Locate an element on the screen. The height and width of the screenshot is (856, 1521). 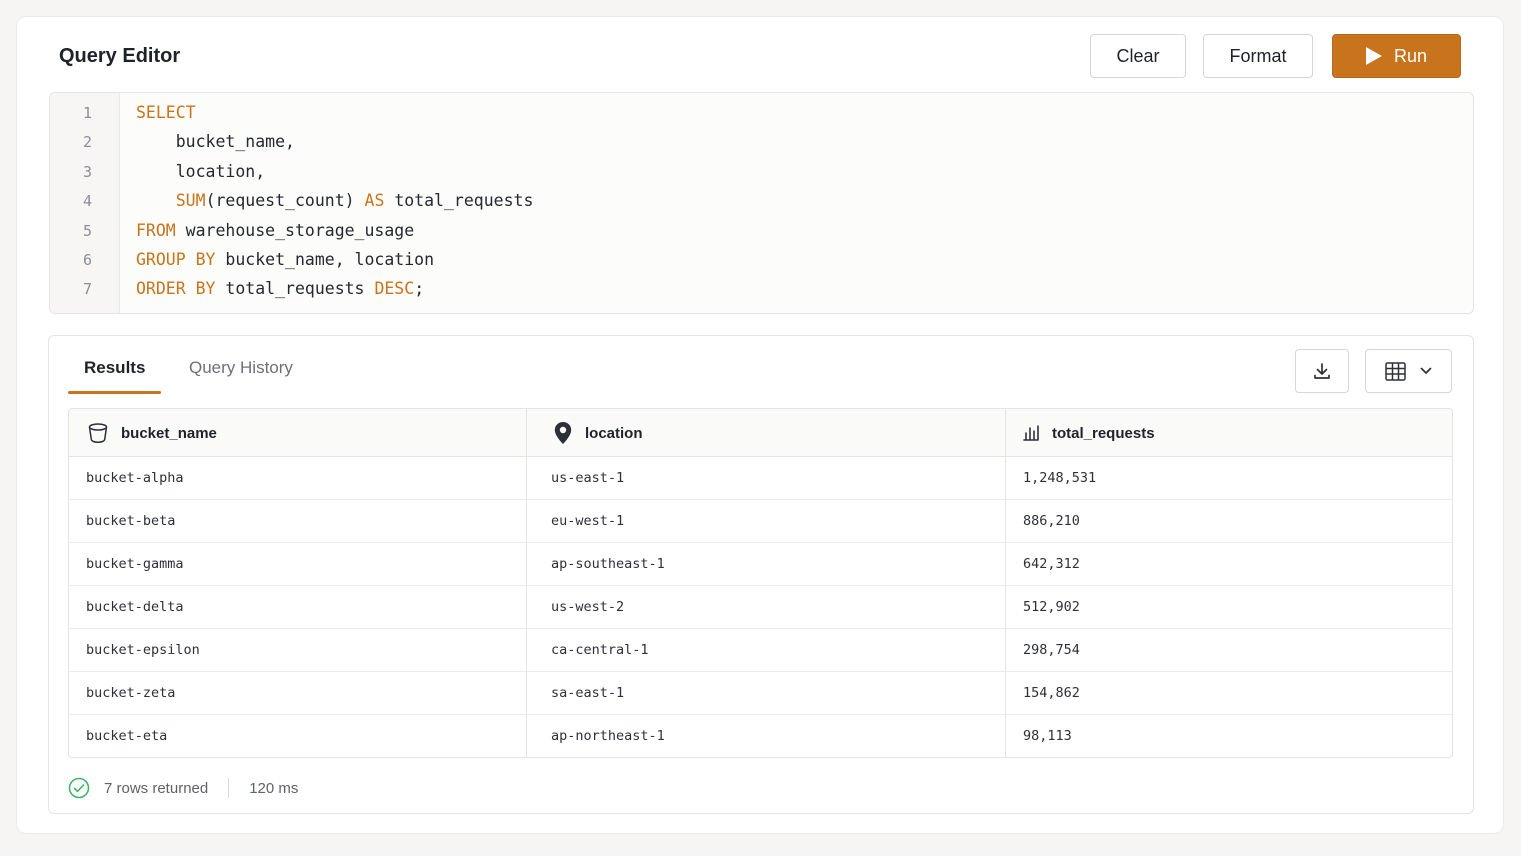
clear-button: Clear is located at coordinates (1138, 56).